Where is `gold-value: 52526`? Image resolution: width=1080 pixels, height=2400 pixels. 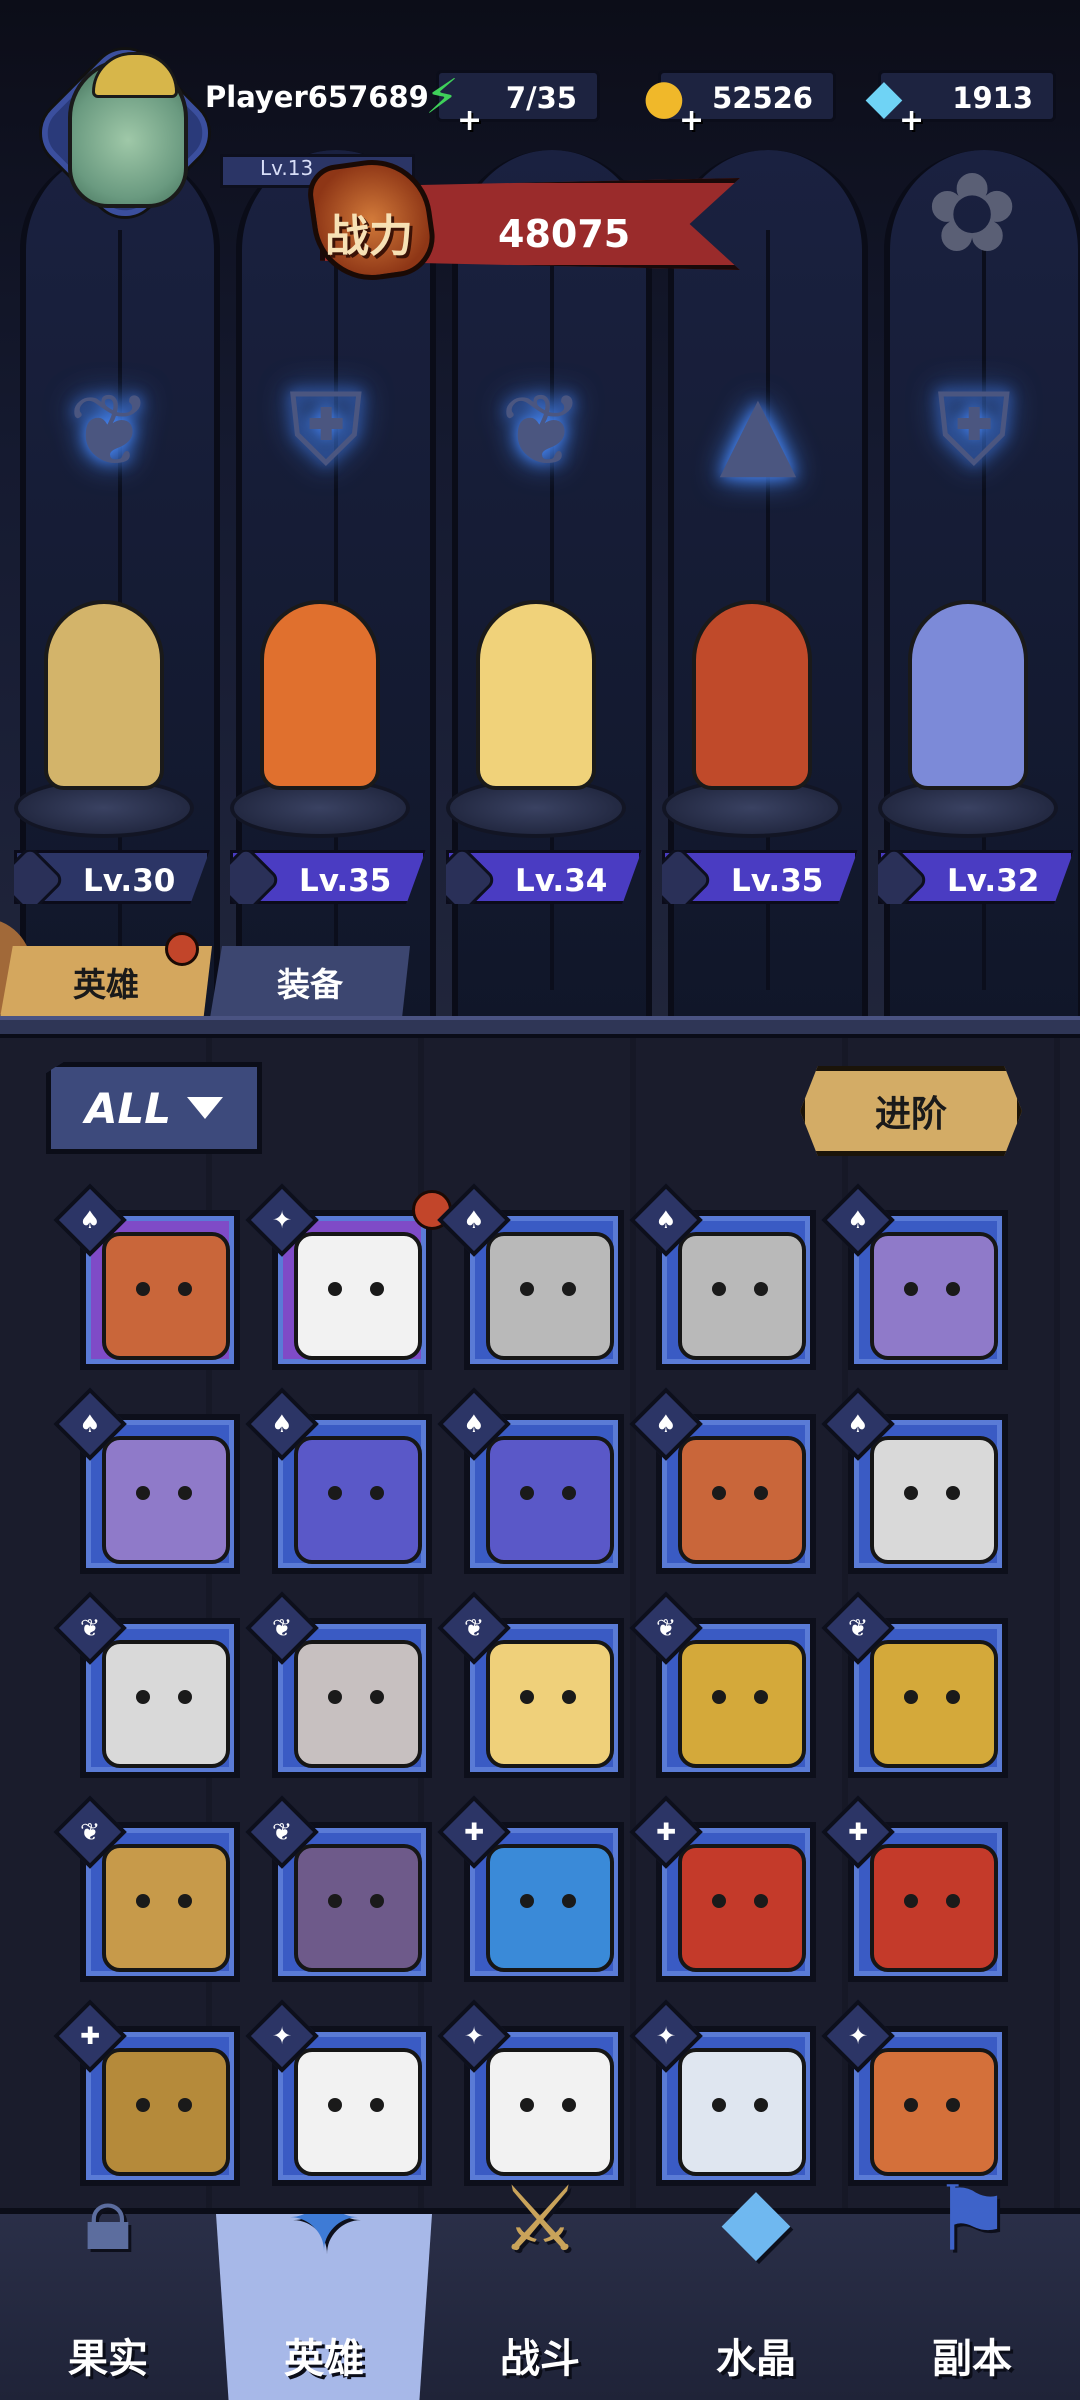 gold-value: 52526 is located at coordinates (762, 98).